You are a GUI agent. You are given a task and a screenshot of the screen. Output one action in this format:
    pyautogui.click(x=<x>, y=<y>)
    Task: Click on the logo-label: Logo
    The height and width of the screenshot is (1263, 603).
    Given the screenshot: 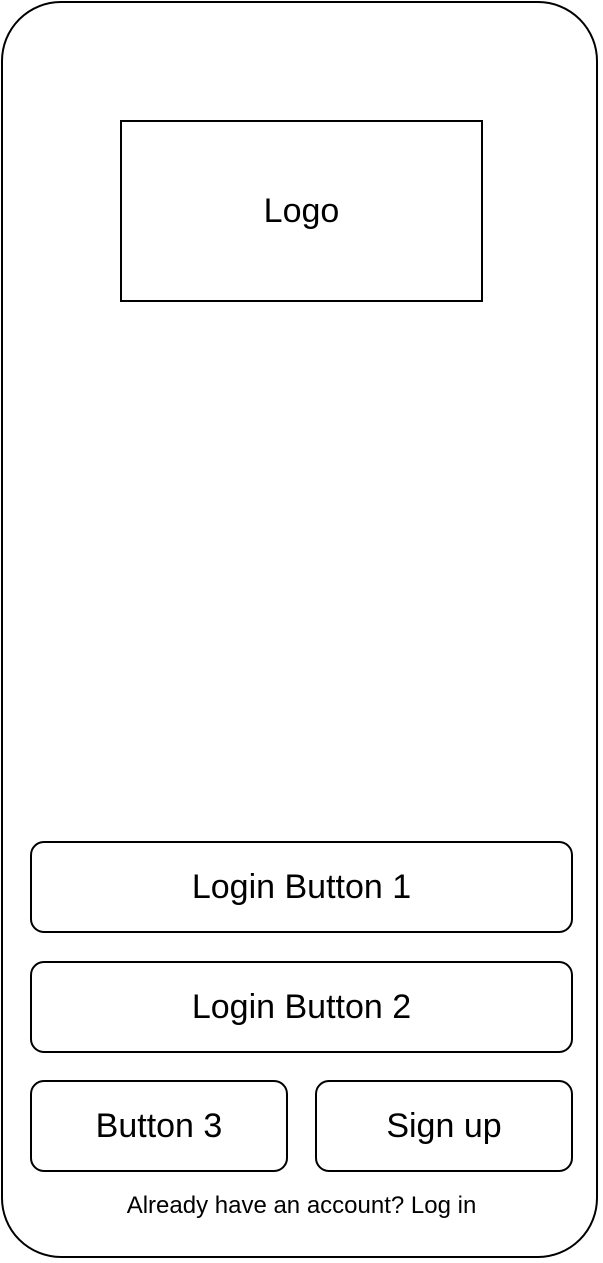 What is the action you would take?
    pyautogui.click(x=301, y=210)
    